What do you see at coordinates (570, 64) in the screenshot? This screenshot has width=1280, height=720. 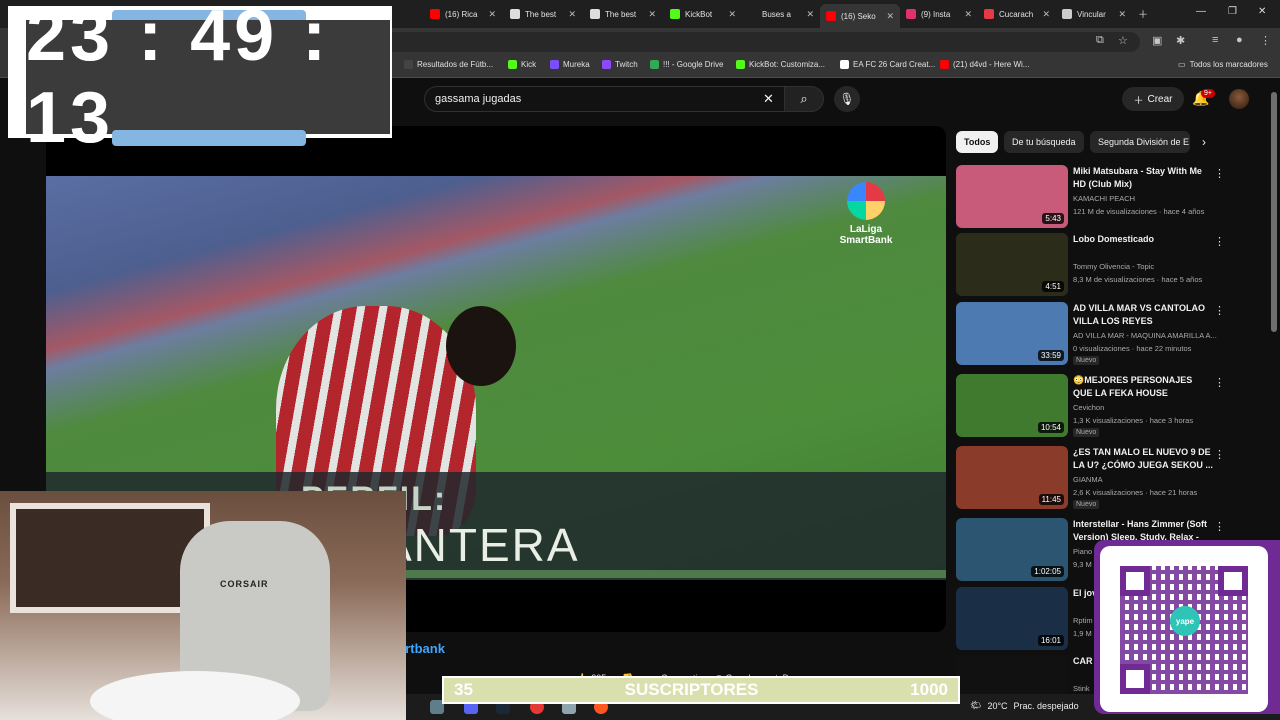 I see `bookmark: Mureka` at bounding box center [570, 64].